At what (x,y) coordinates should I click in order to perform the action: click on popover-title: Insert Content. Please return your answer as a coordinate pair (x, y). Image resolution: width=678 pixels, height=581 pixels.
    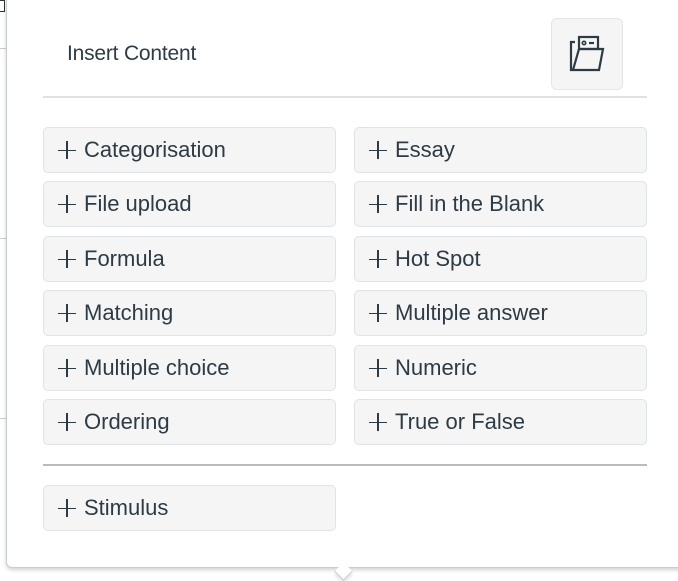
    Looking at the image, I should click on (132, 53).